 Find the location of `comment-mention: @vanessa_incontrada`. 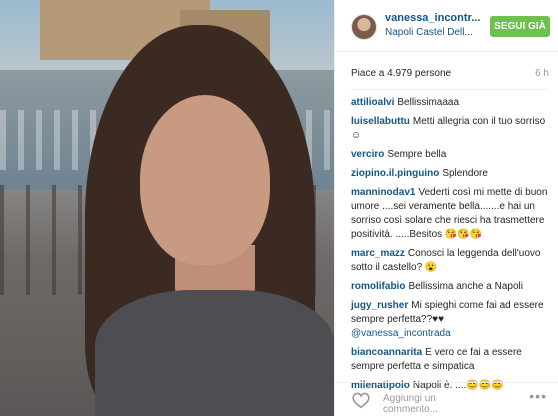

comment-mention: @vanessa_incontrada is located at coordinates (401, 333).